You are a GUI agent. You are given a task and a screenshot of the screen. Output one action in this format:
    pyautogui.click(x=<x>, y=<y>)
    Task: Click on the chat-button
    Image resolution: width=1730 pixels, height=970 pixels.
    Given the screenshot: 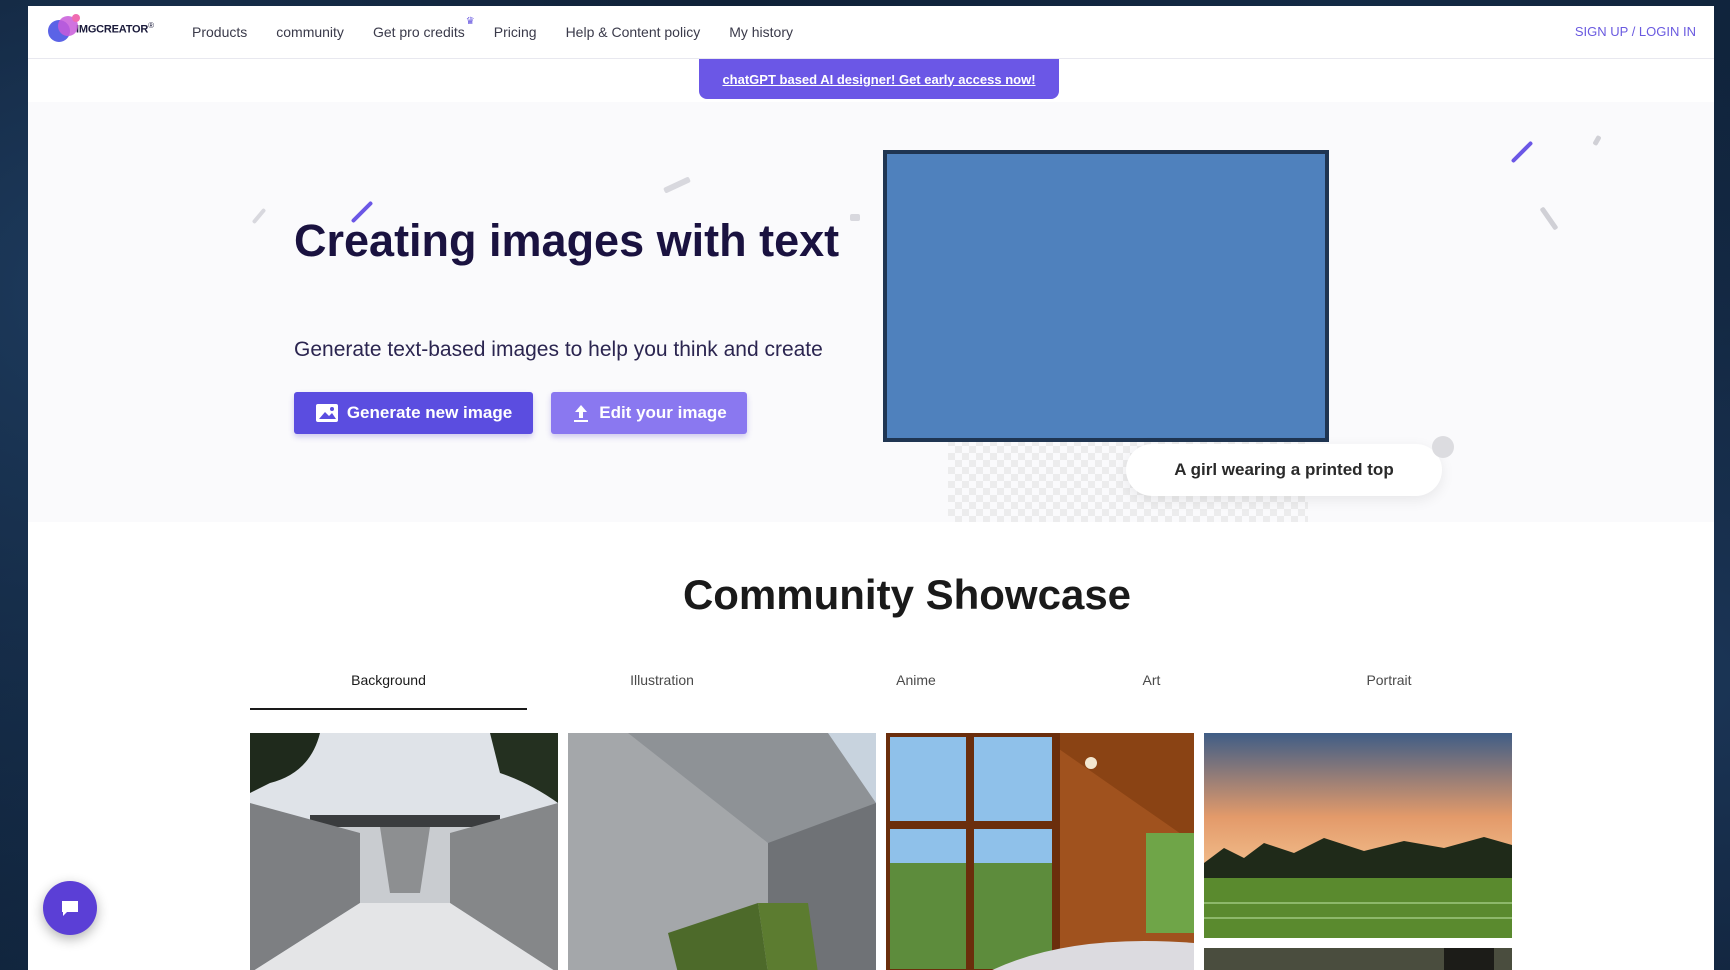 What is the action you would take?
    pyautogui.click(x=70, y=908)
    